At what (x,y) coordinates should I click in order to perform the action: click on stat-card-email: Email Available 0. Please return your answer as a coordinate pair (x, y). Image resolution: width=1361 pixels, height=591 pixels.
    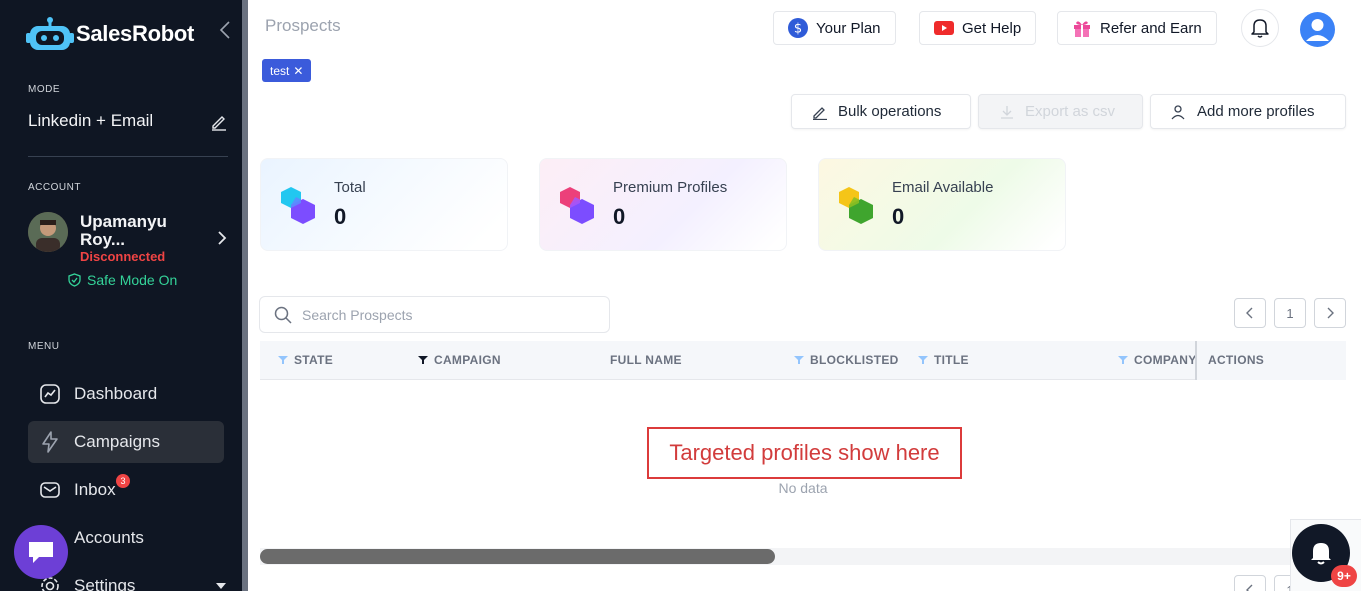
    Looking at the image, I should click on (942, 204).